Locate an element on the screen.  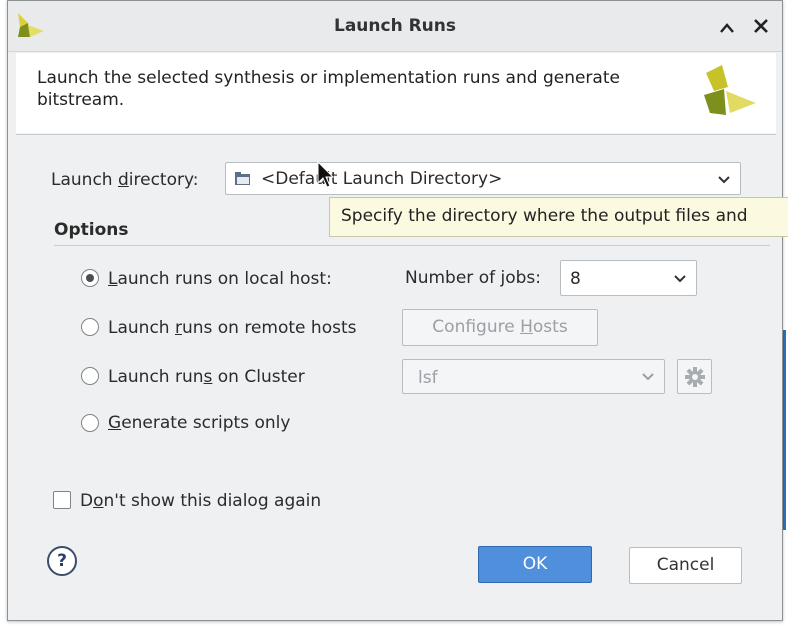
close-icon is located at coordinates (761, 26).